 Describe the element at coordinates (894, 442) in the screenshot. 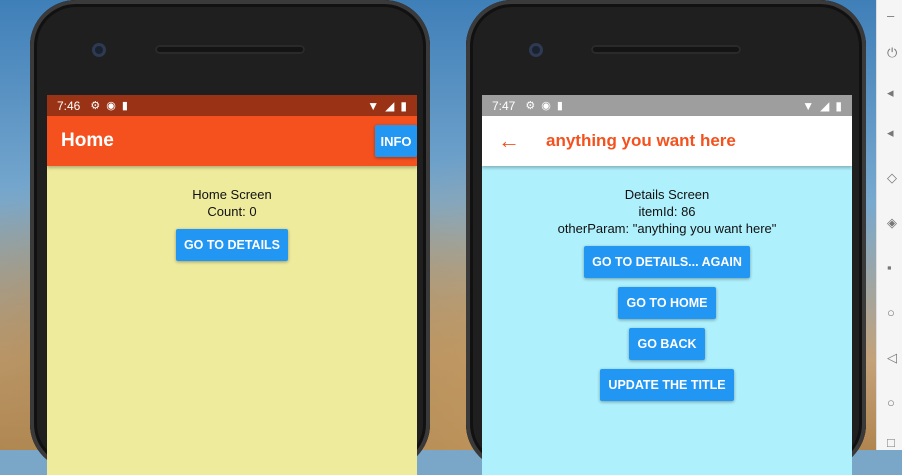

I see `overview-icon: □` at that location.